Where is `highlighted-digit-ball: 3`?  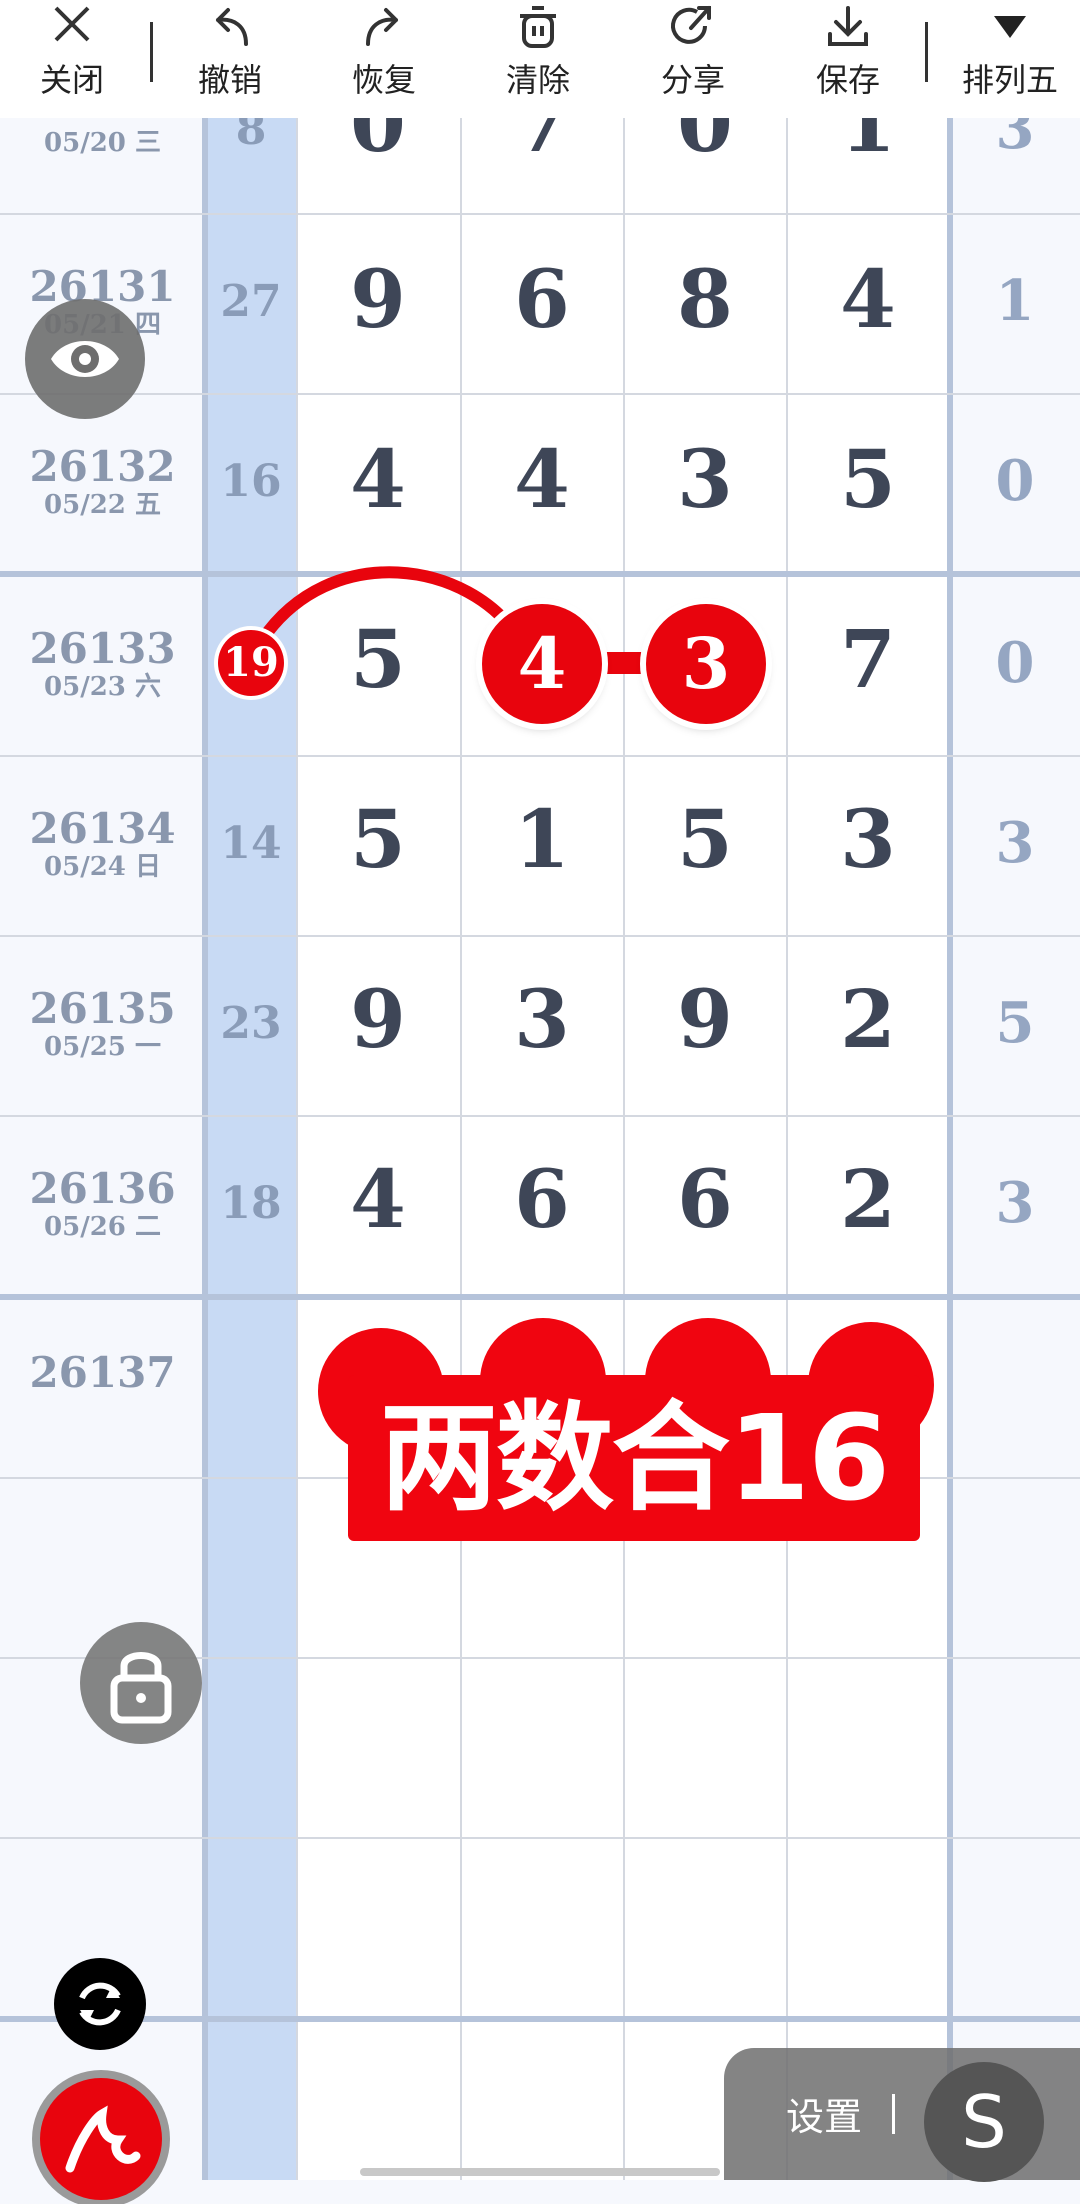 highlighted-digit-ball: 3 is located at coordinates (706, 664).